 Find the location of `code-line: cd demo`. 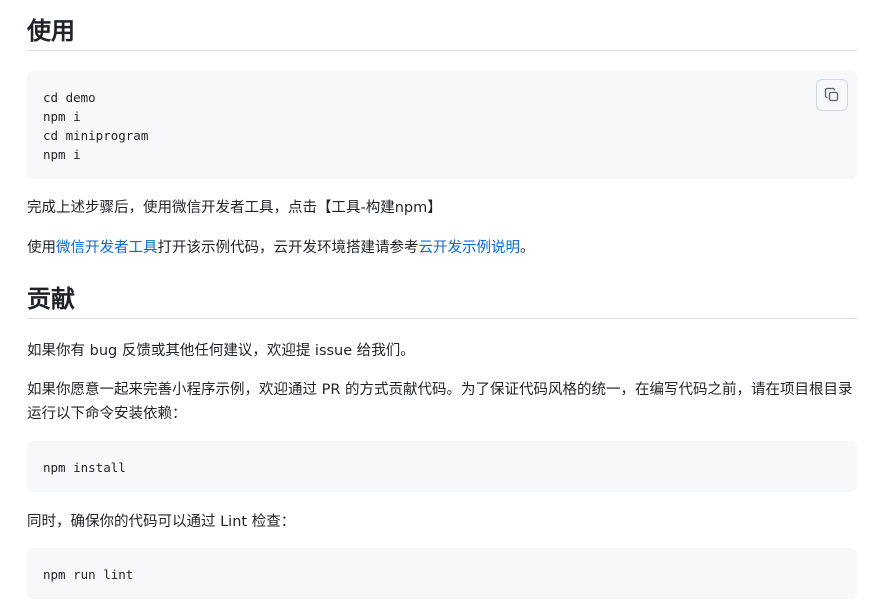

code-line: cd demo is located at coordinates (69, 97).